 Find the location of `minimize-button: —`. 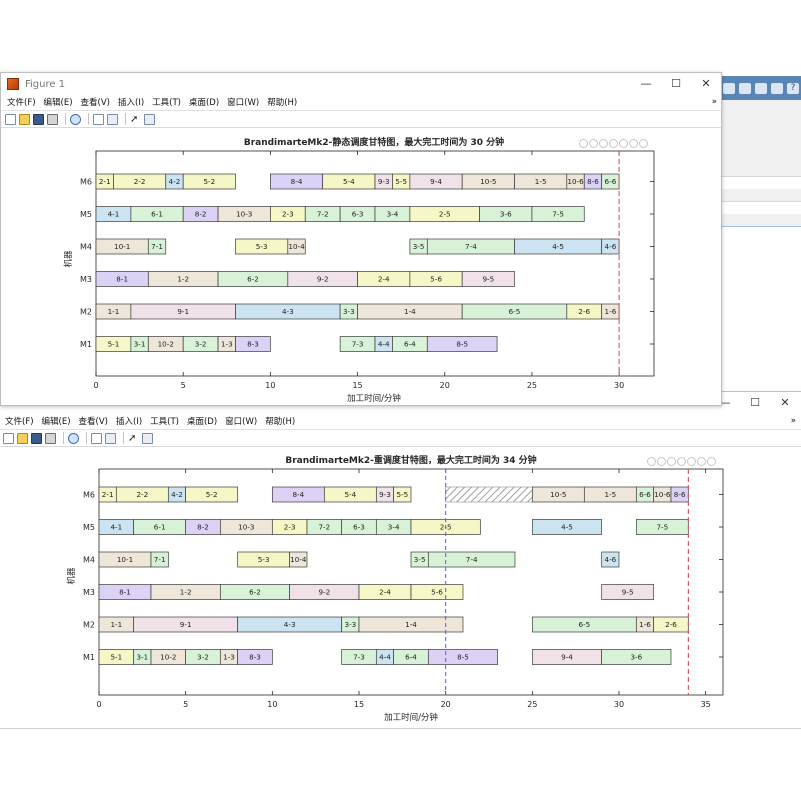

minimize-button: — is located at coordinates (646, 84).